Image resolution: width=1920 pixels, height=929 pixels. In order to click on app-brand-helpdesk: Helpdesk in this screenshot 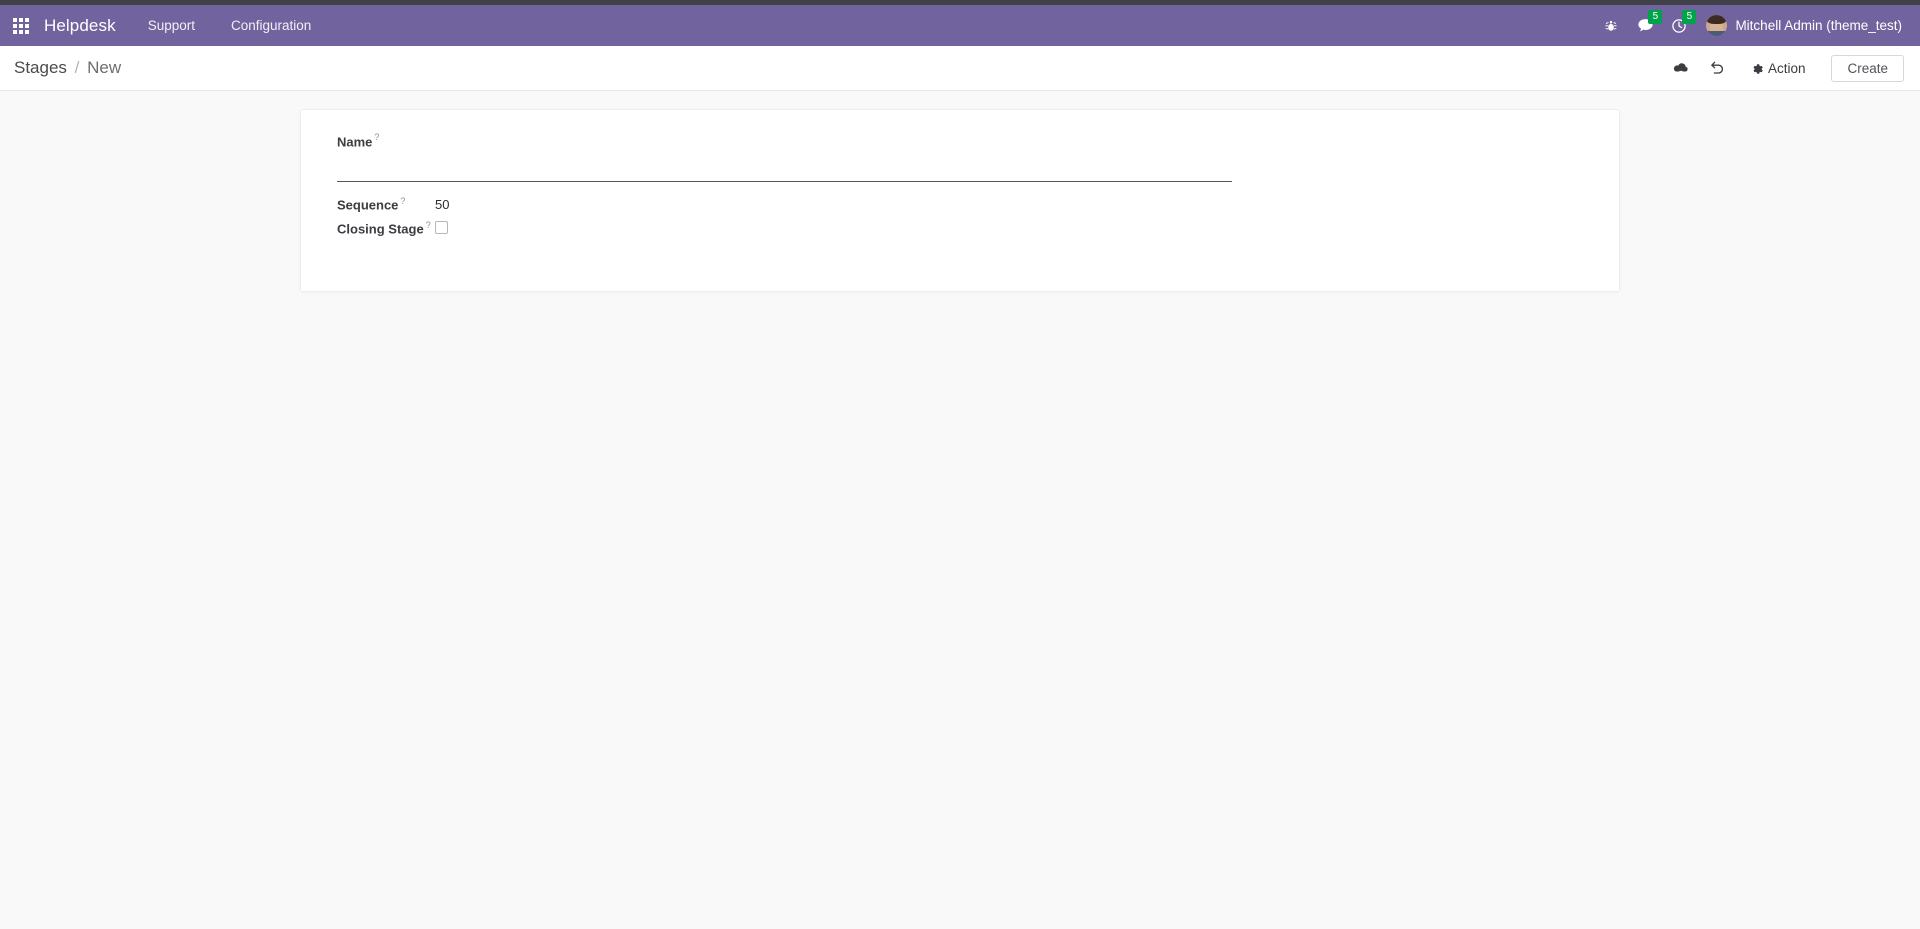, I will do `click(85, 26)`.